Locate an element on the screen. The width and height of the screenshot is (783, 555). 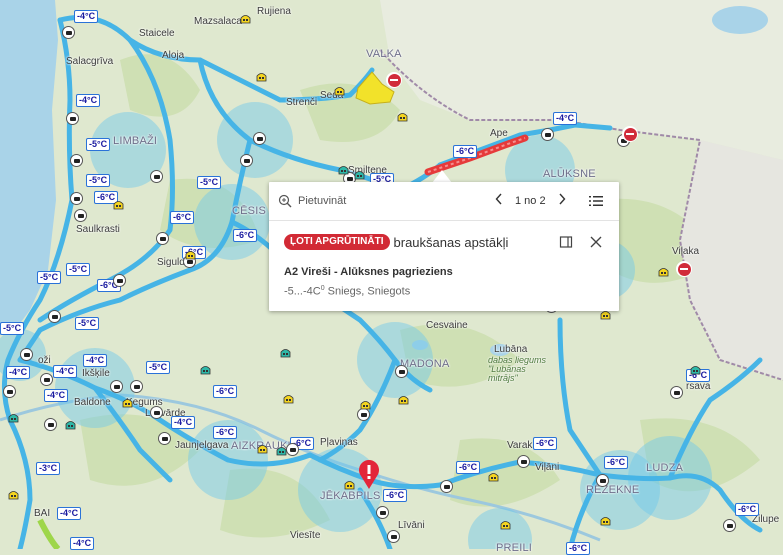
feature-list-button is located at coordinates (596, 201).